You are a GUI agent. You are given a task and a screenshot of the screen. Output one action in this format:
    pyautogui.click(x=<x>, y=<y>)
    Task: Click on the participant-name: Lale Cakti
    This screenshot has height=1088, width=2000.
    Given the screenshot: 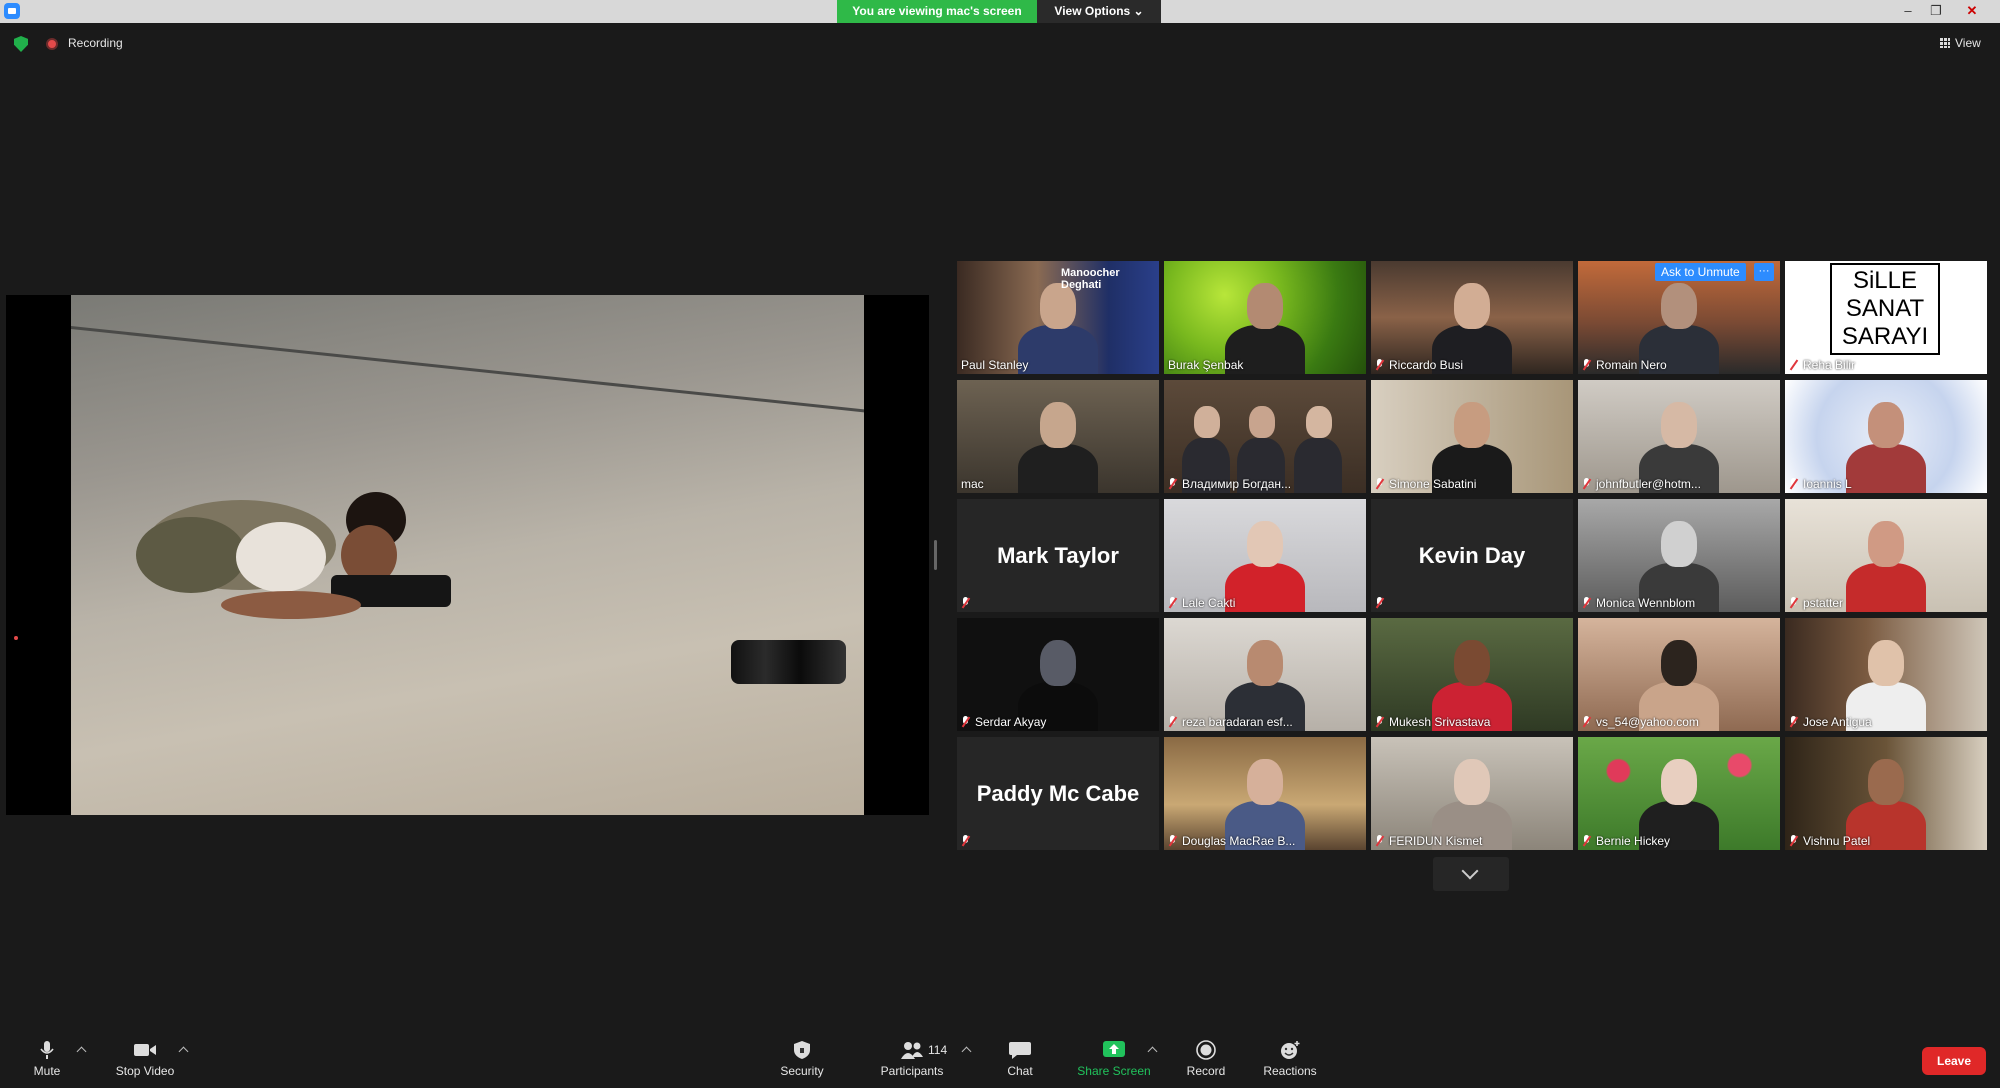 What is the action you would take?
    pyautogui.click(x=1209, y=603)
    